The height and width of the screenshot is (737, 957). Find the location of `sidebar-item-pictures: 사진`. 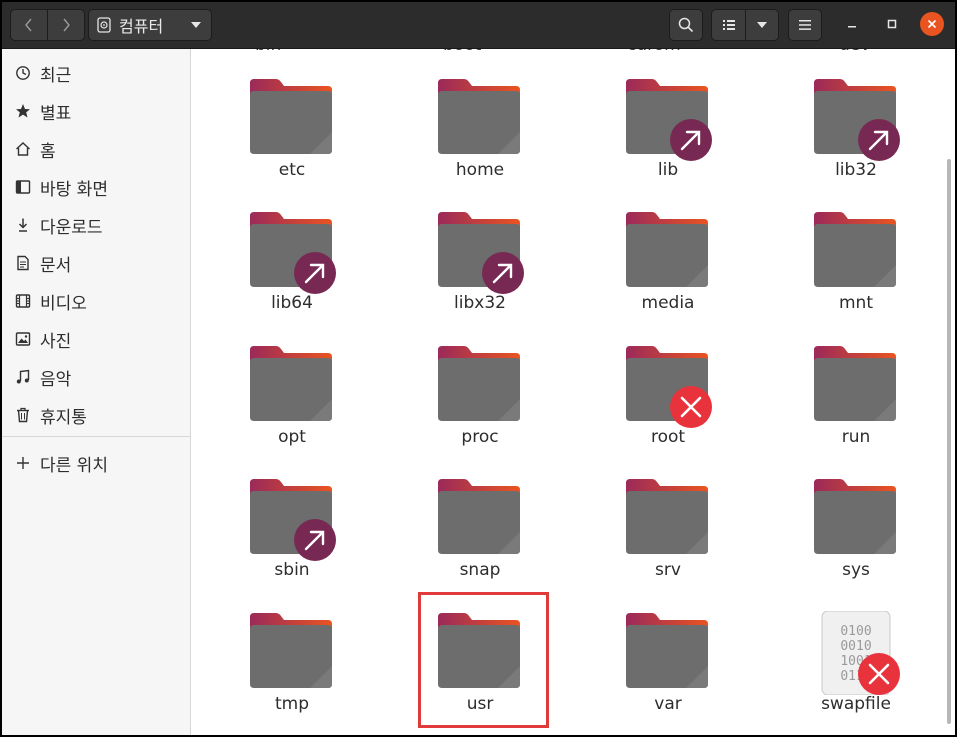

sidebar-item-pictures: 사진 is located at coordinates (96, 339).